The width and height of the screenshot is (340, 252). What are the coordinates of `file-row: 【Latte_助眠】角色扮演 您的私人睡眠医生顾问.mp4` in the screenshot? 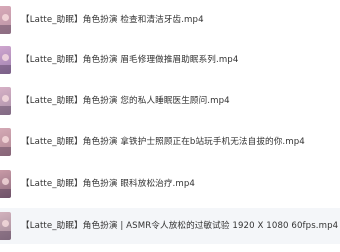 It's located at (170, 101).